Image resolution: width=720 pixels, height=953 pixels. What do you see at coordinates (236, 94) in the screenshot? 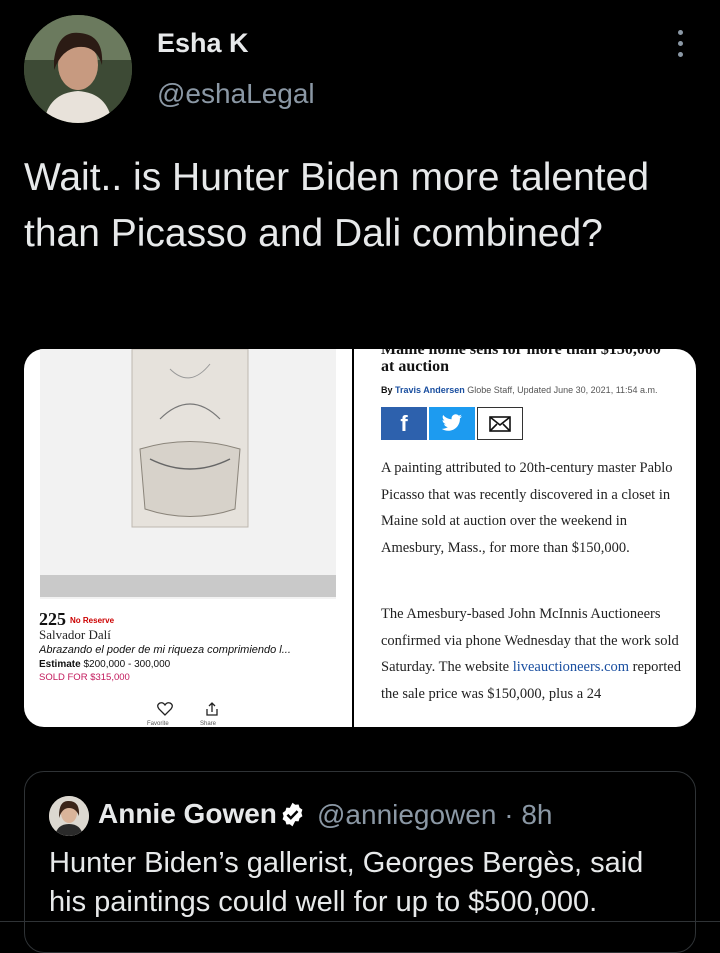
I see `author-handle: @eshaLegal` at bounding box center [236, 94].